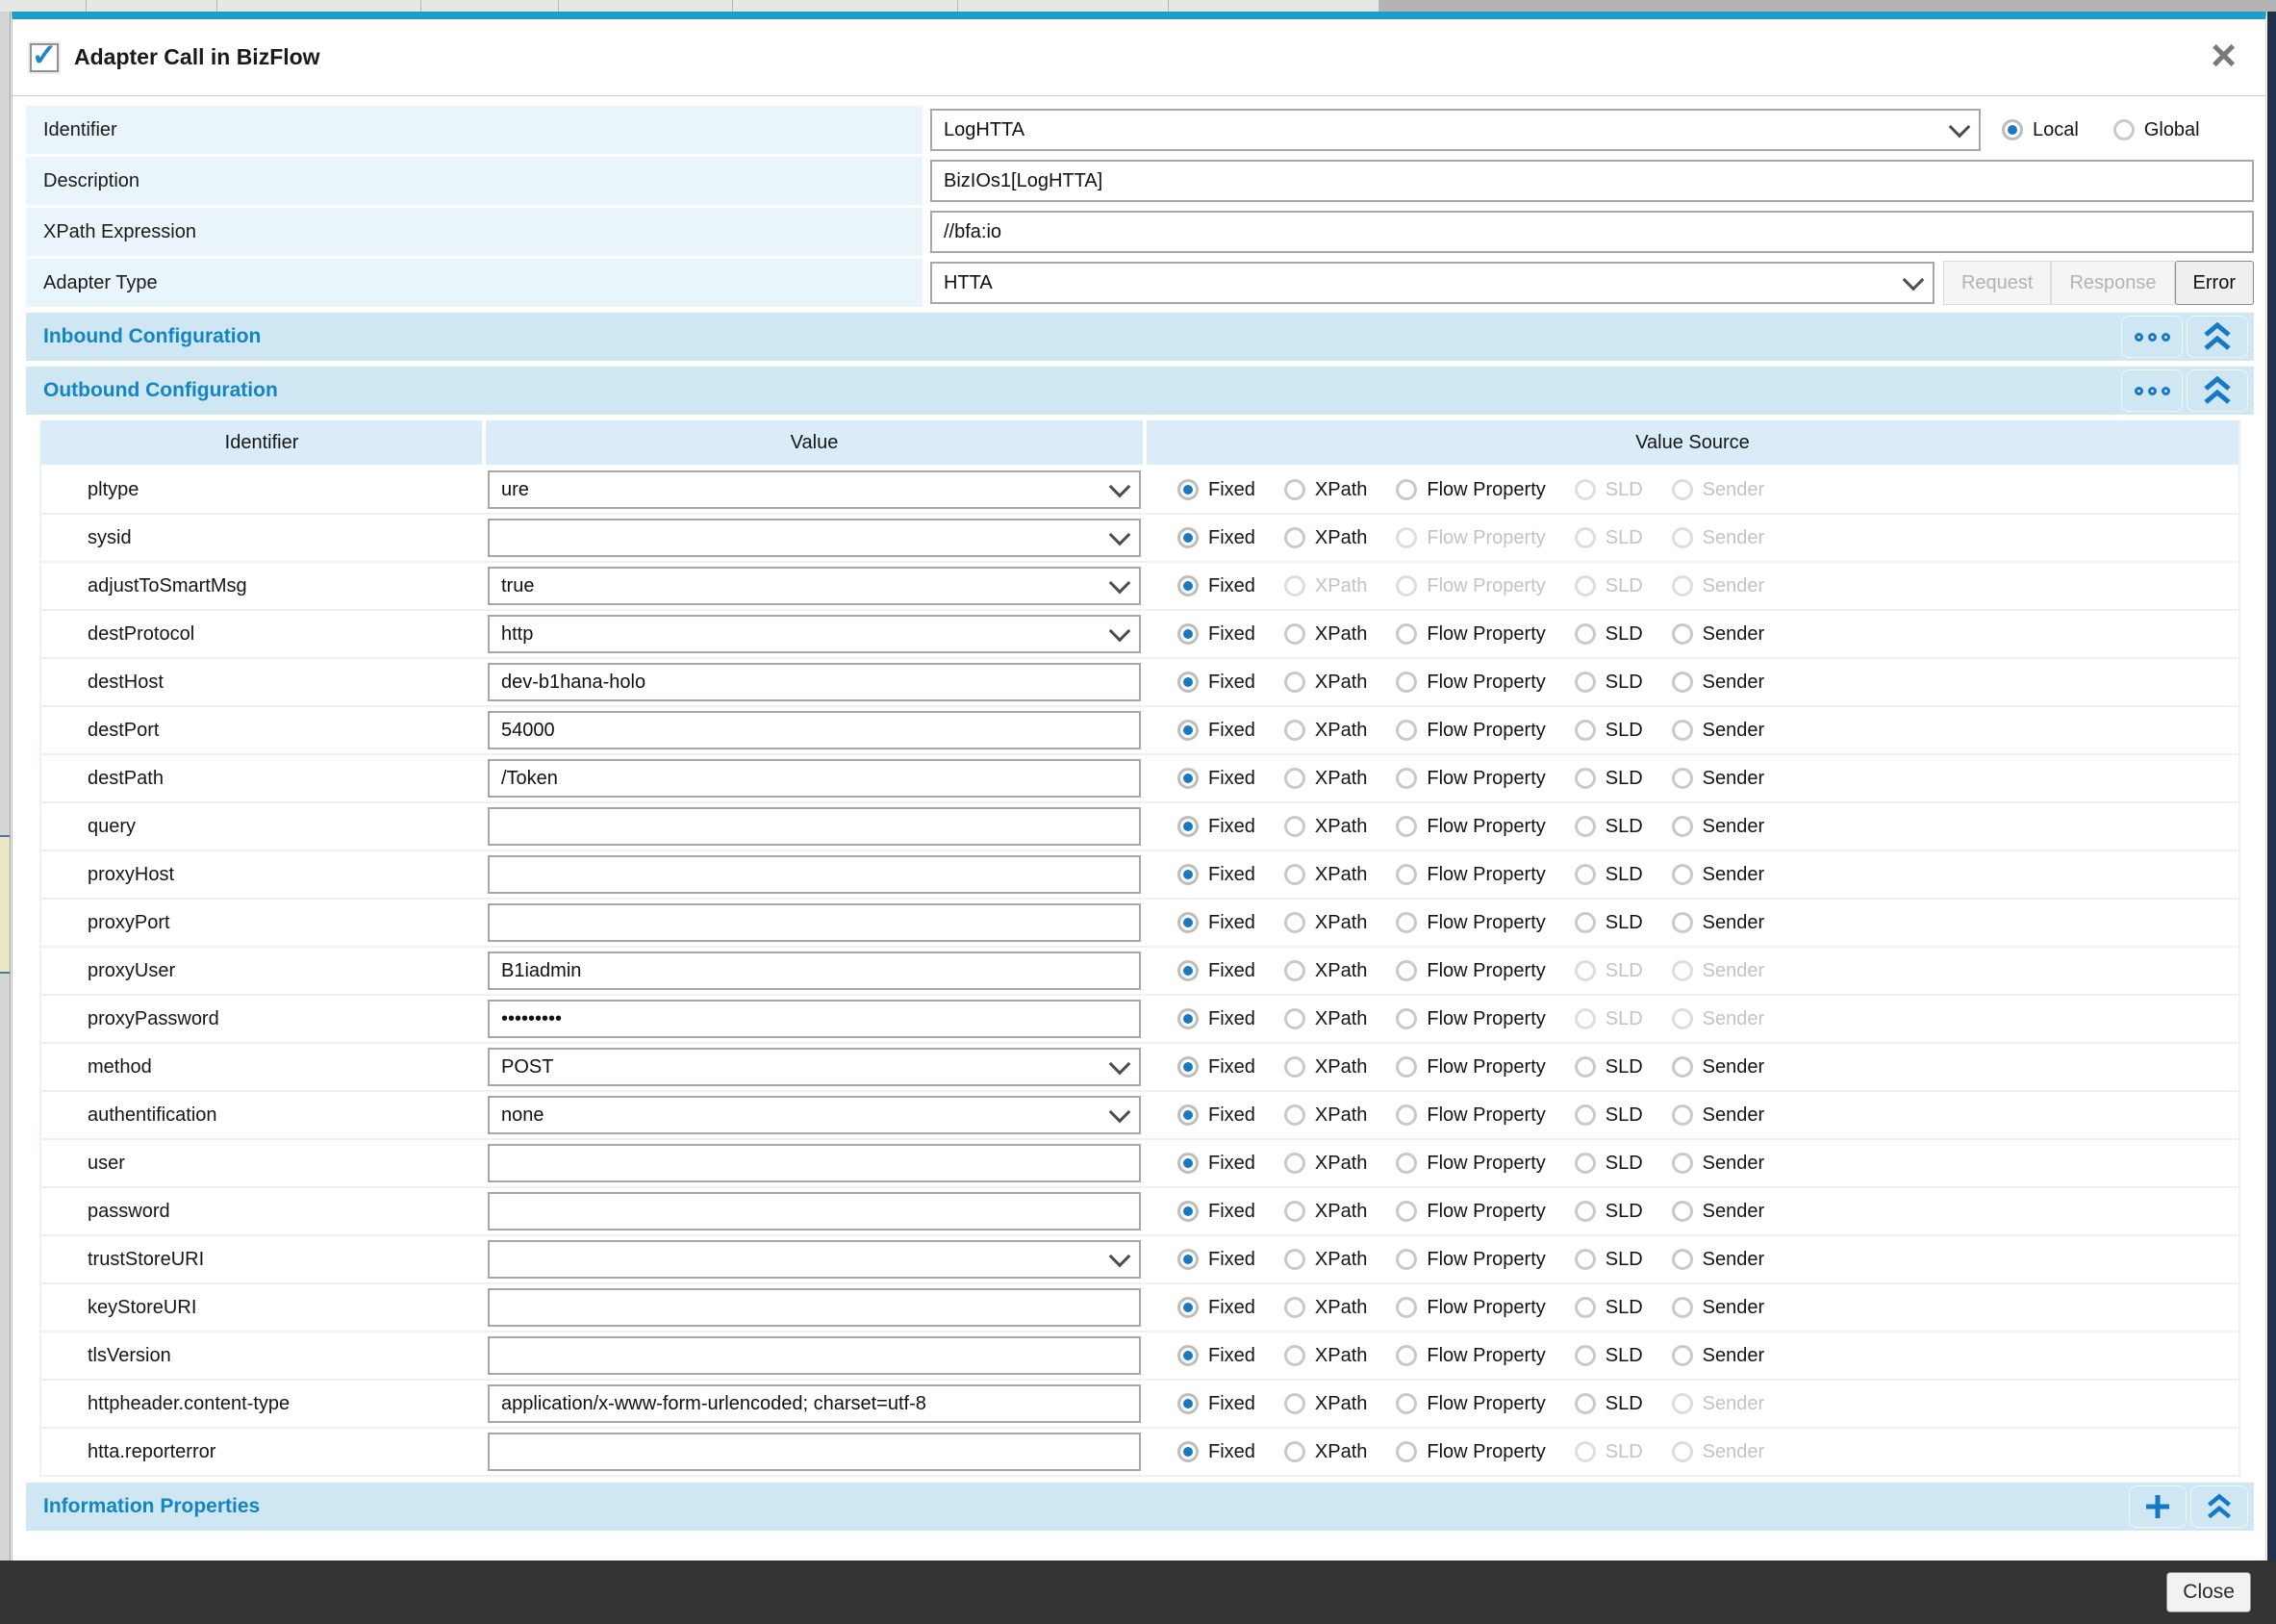  Describe the element at coordinates (1592, 181) in the screenshot. I see `description-input` at that location.